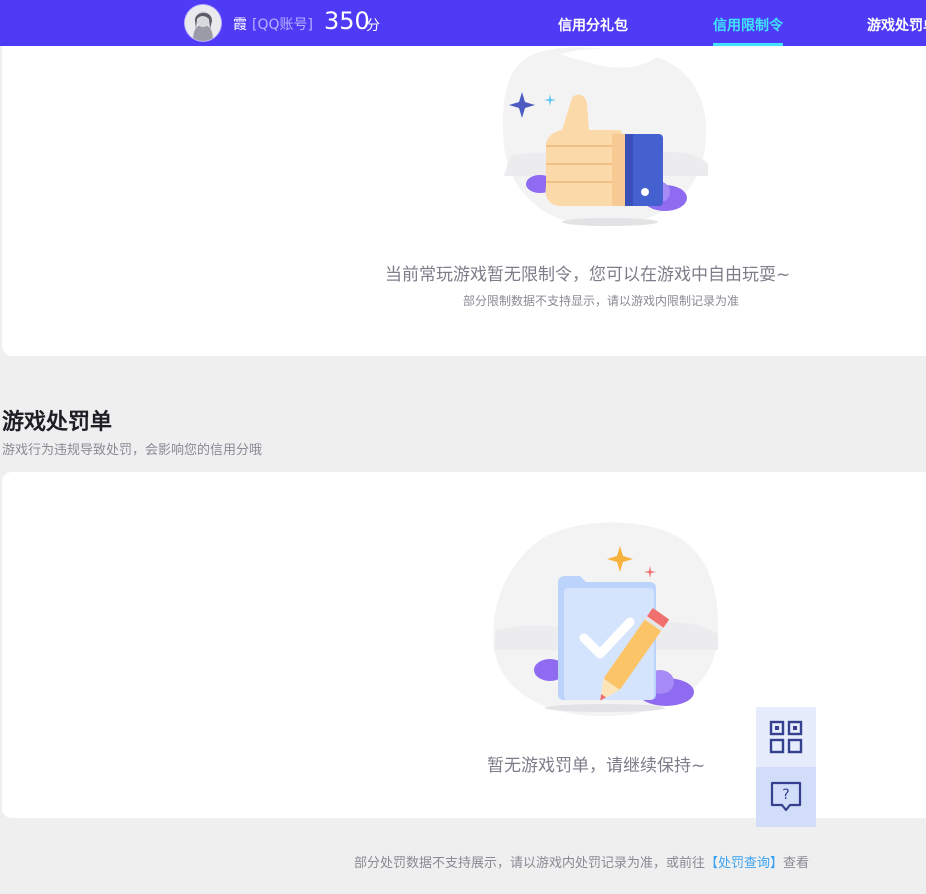  What do you see at coordinates (282, 25) in the screenshot?
I see `account-type-label: [QQ账号]` at bounding box center [282, 25].